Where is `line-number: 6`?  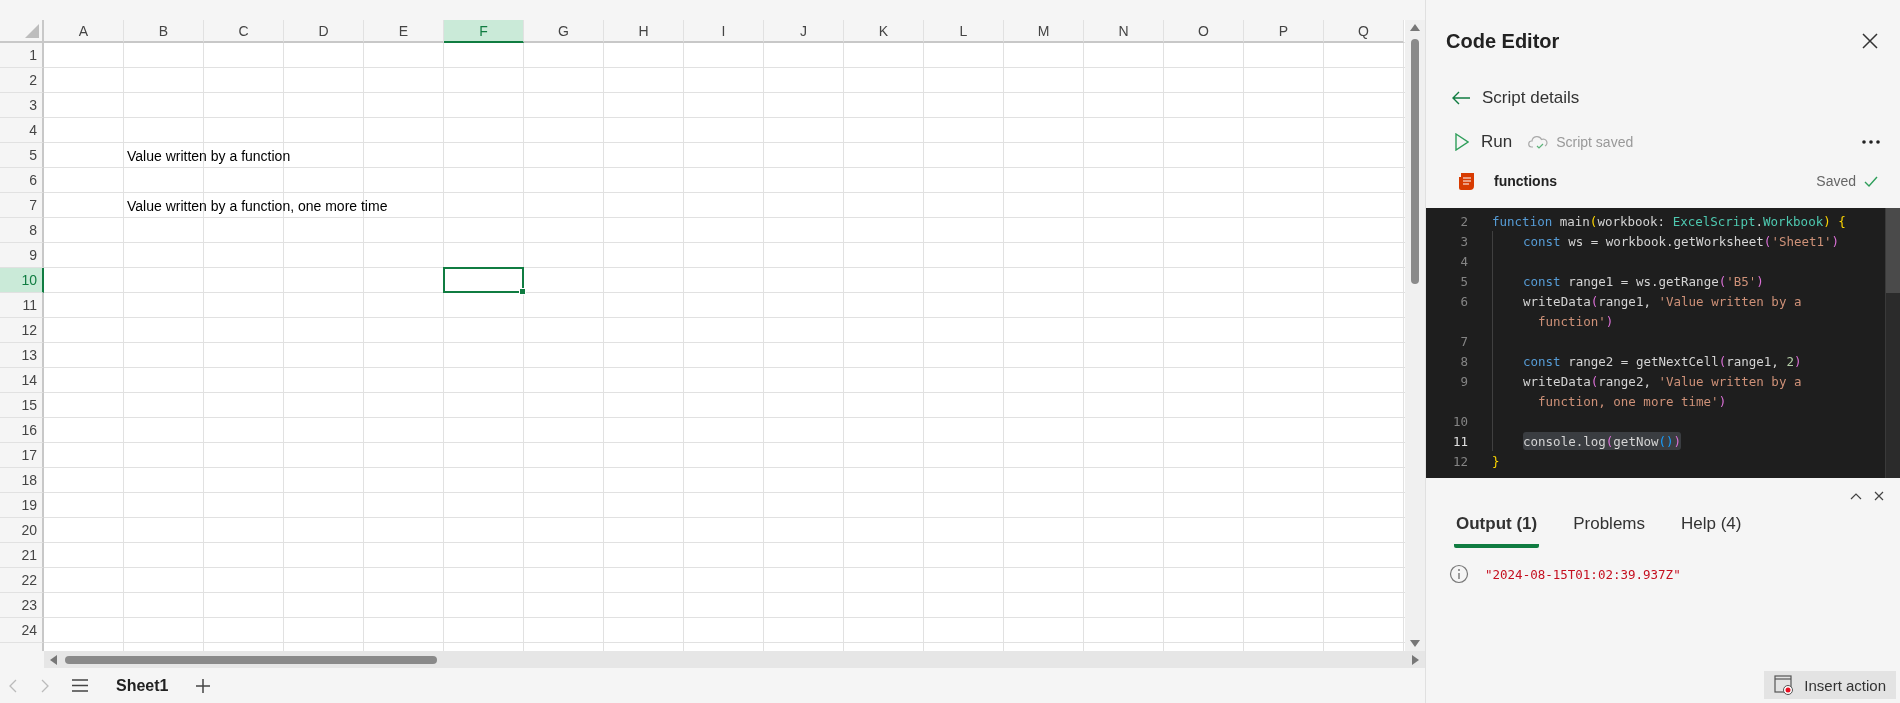
line-number: 6 is located at coordinates (1463, 301).